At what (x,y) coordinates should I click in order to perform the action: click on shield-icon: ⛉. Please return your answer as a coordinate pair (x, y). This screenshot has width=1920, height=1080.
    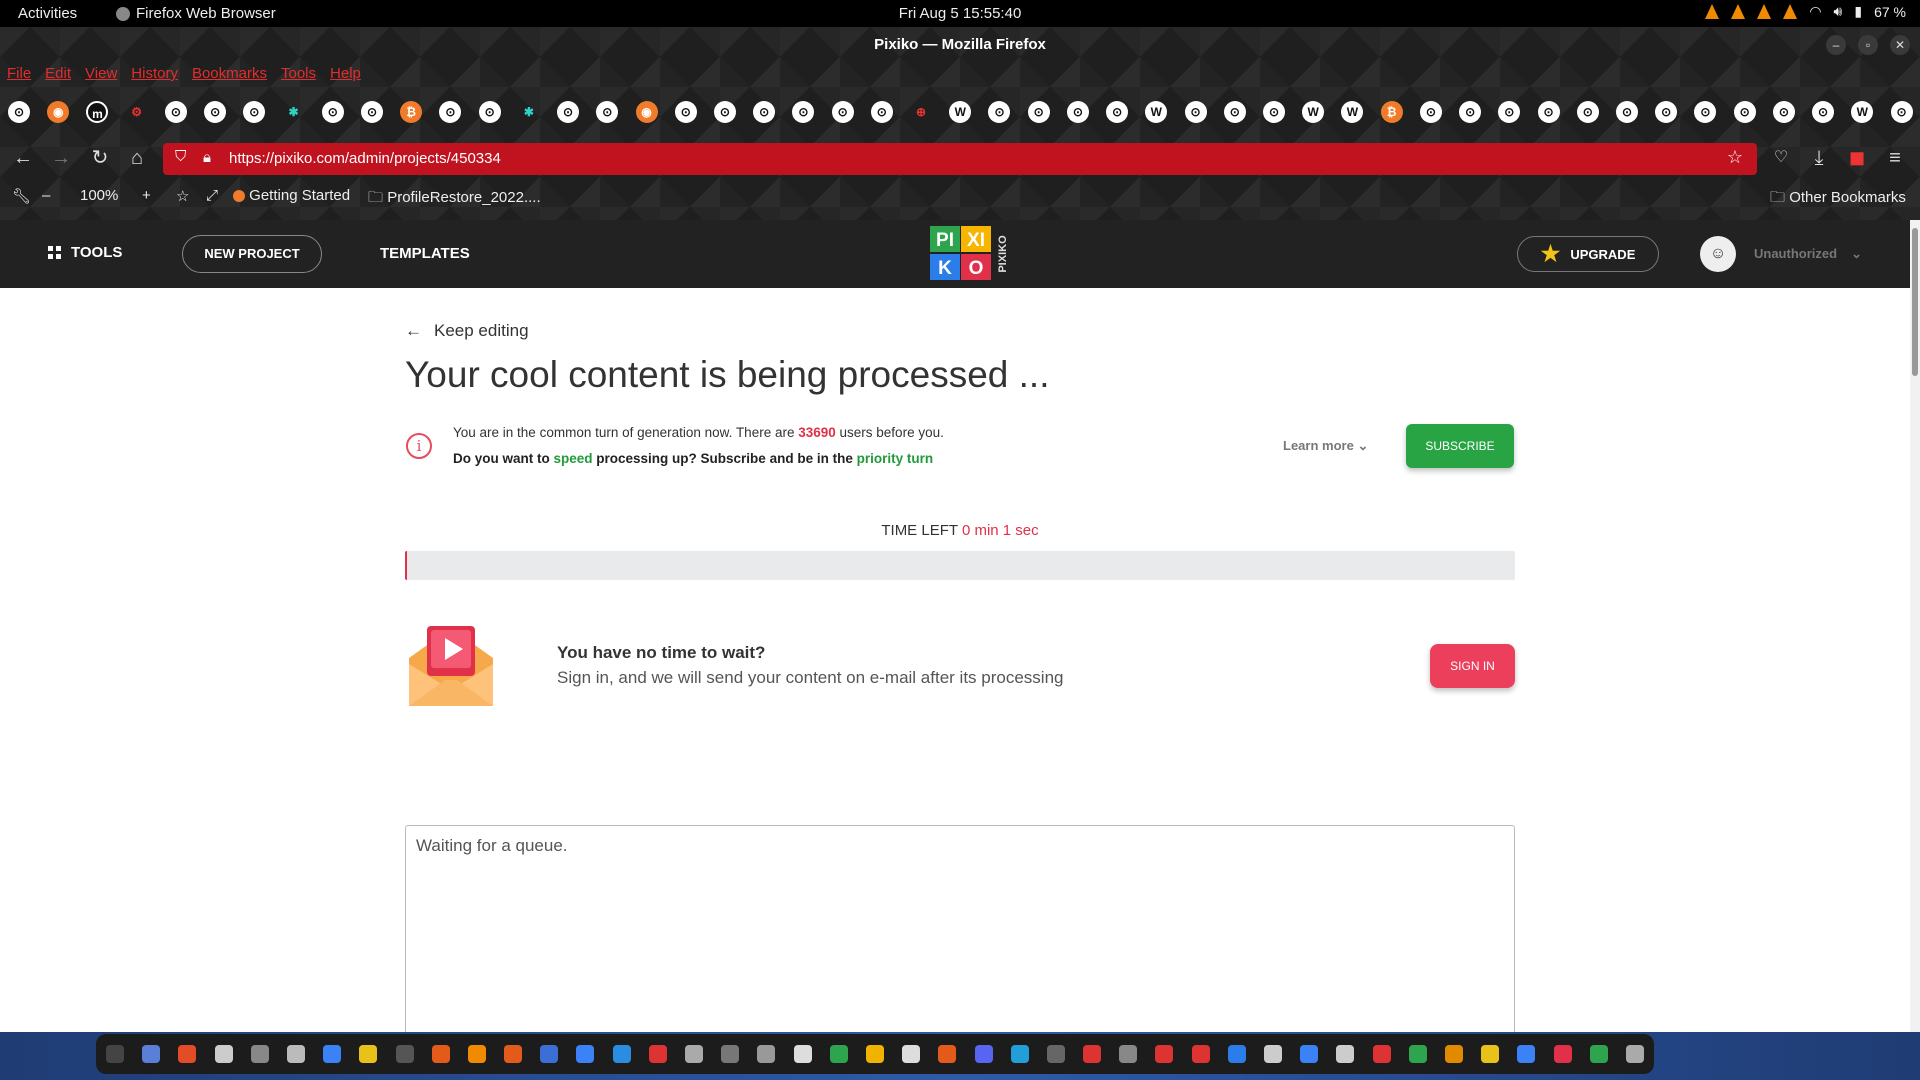
    Looking at the image, I should click on (180, 156).